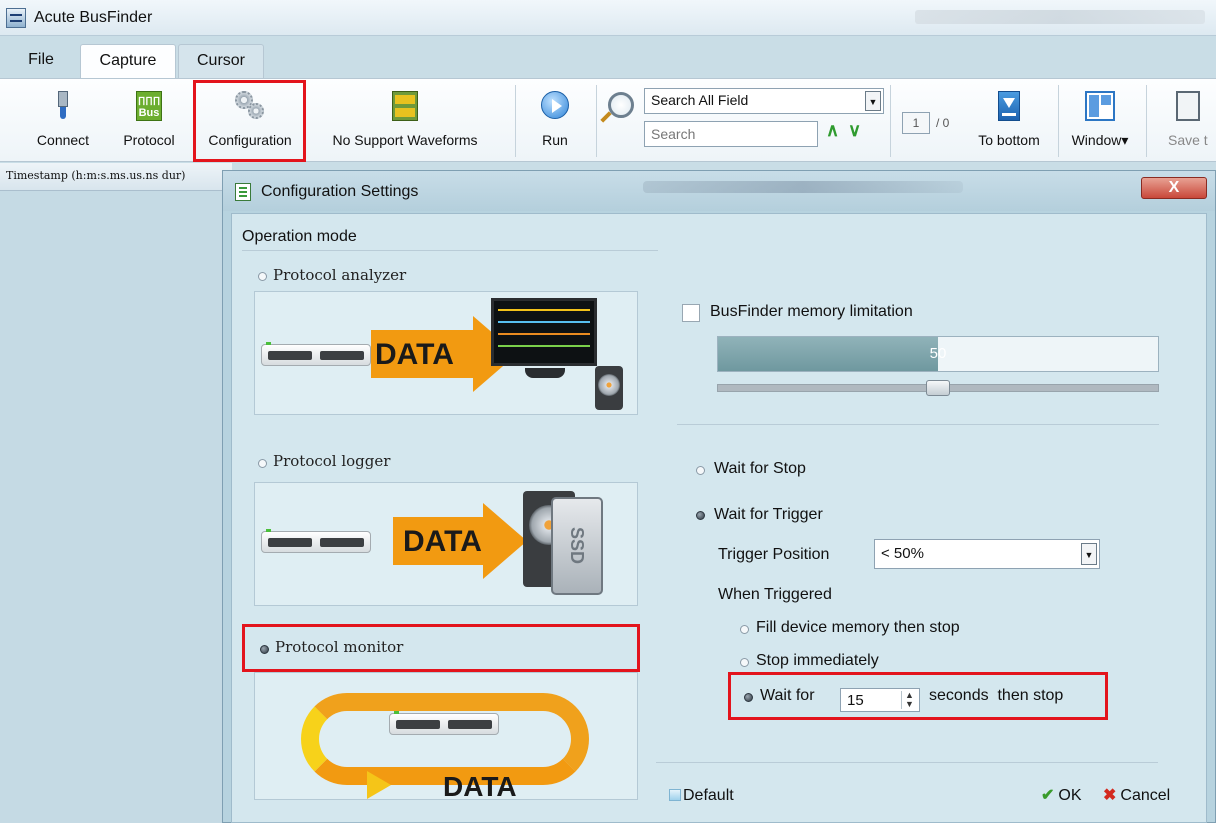 This screenshot has height=823, width=1216. What do you see at coordinates (340, 275) in the screenshot?
I see `protocol-analyzer-label: Protocol analyzer` at bounding box center [340, 275].